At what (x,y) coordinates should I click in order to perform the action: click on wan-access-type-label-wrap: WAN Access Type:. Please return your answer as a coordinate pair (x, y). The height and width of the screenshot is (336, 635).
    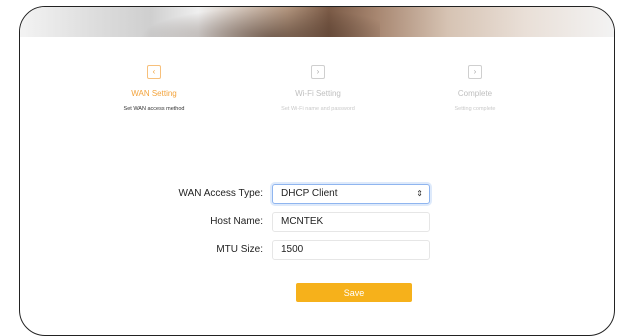
    Looking at the image, I should click on (198, 194).